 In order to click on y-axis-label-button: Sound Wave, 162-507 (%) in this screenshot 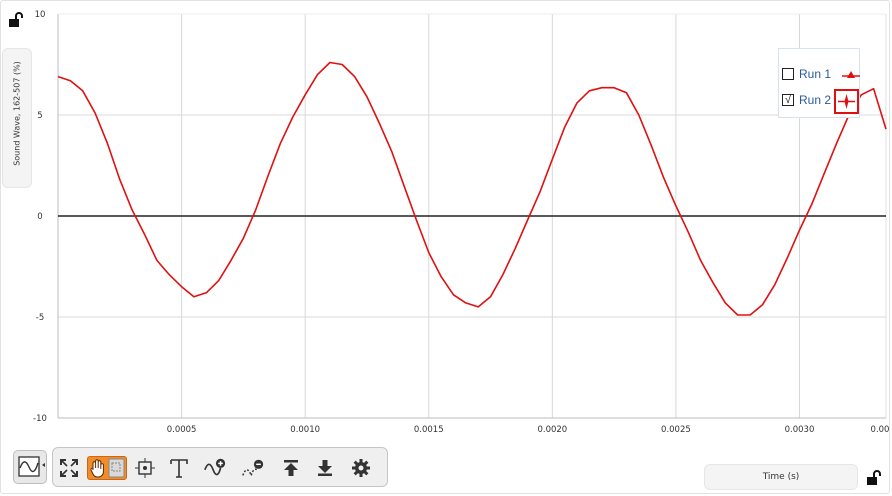, I will do `click(17, 118)`.